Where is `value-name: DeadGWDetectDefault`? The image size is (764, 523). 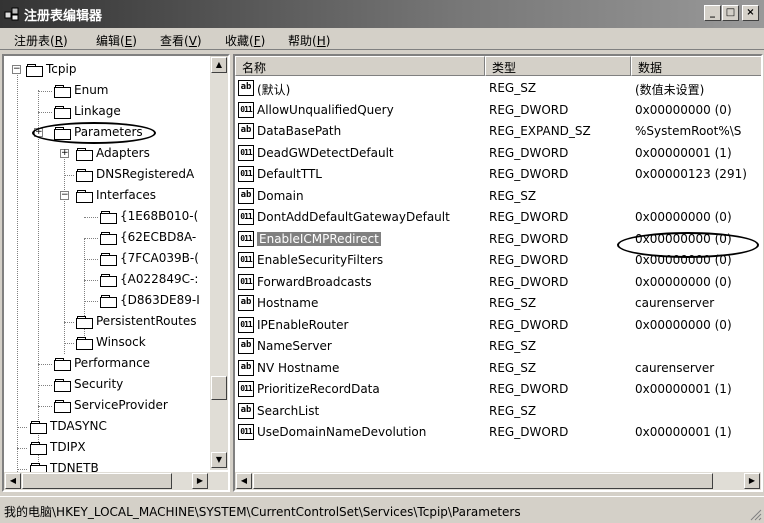 value-name: DeadGWDetectDefault is located at coordinates (325, 152).